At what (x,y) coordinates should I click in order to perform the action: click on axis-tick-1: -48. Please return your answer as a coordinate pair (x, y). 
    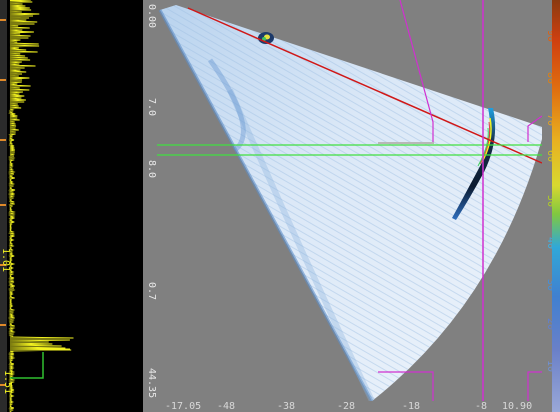
    Looking at the image, I should click on (226, 406).